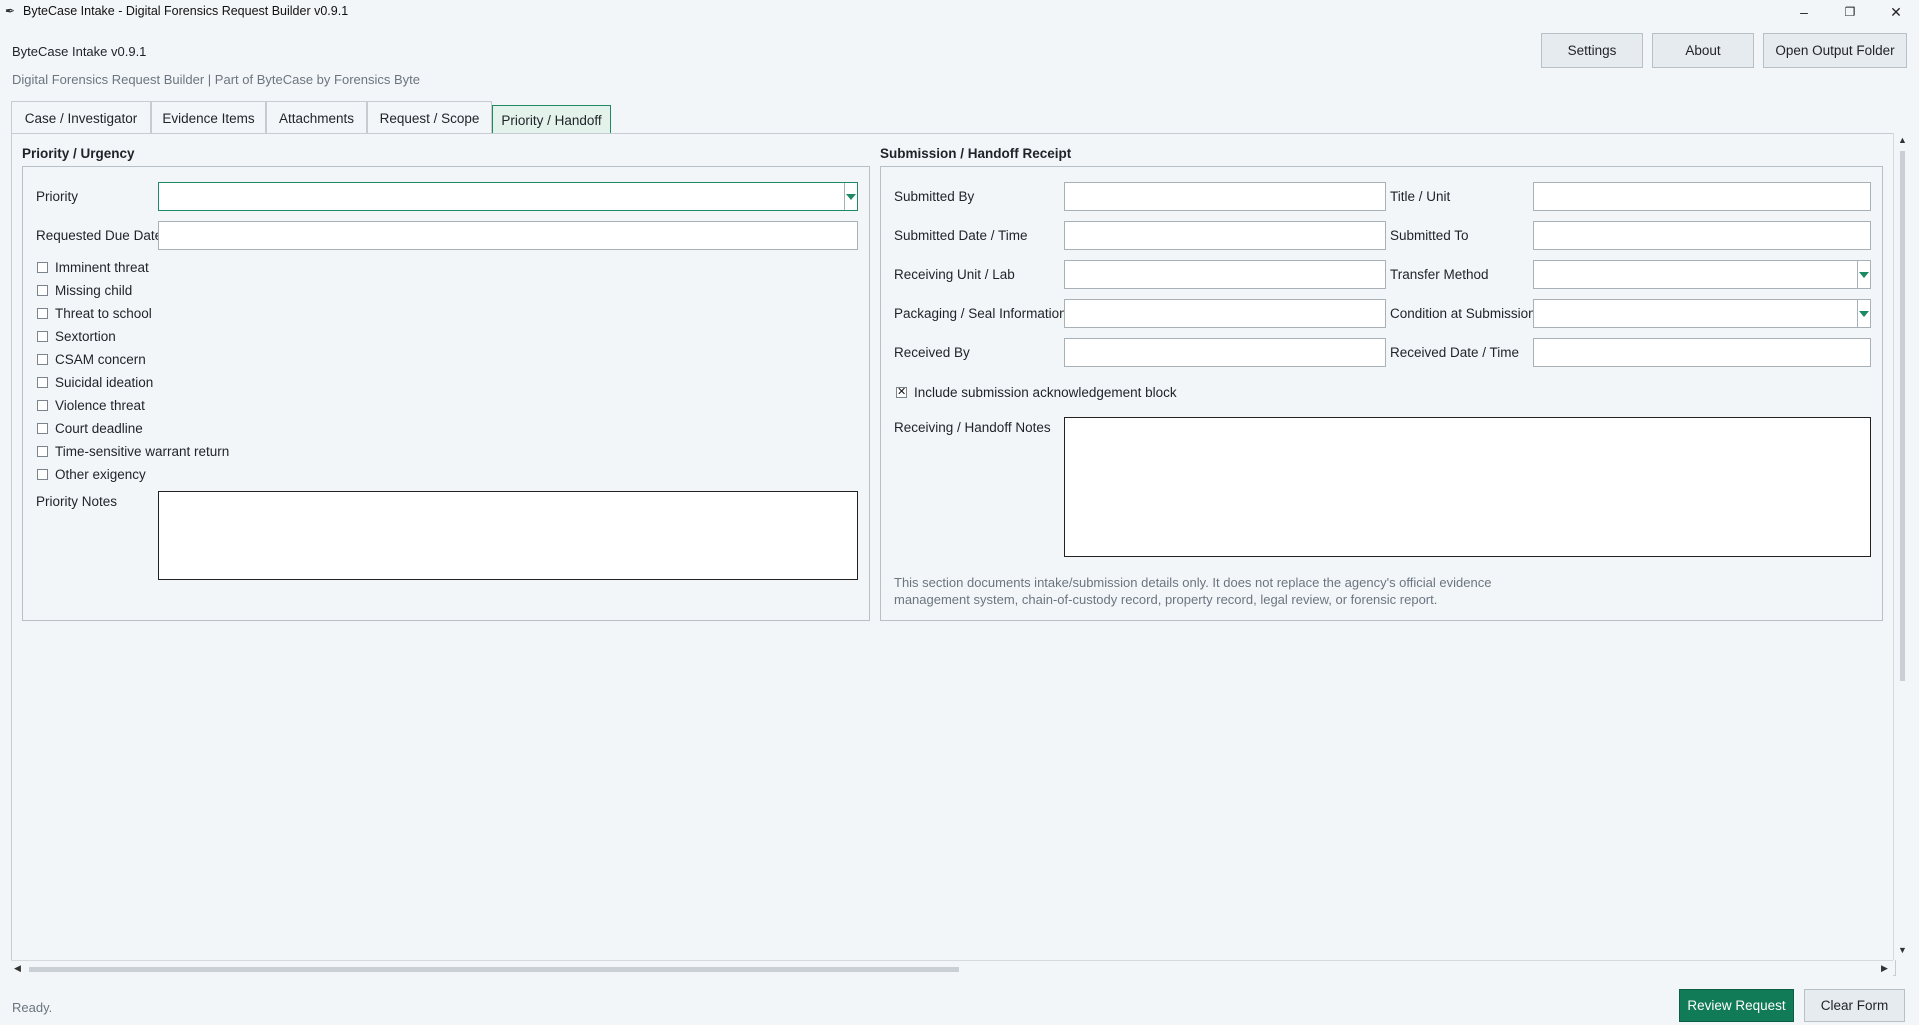 This screenshot has width=1919, height=1025. Describe the element at coordinates (1702, 352) in the screenshot. I see `received-datetime-input` at that location.